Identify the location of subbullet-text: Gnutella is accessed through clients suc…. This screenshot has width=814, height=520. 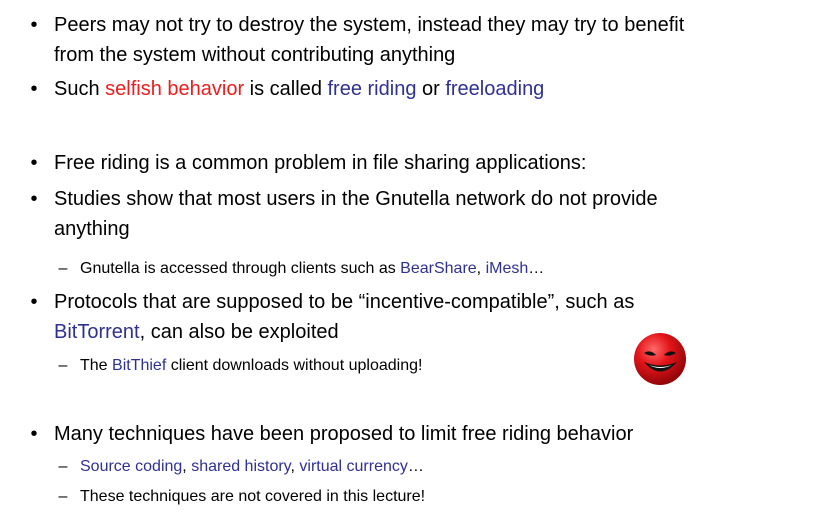
(240, 268).